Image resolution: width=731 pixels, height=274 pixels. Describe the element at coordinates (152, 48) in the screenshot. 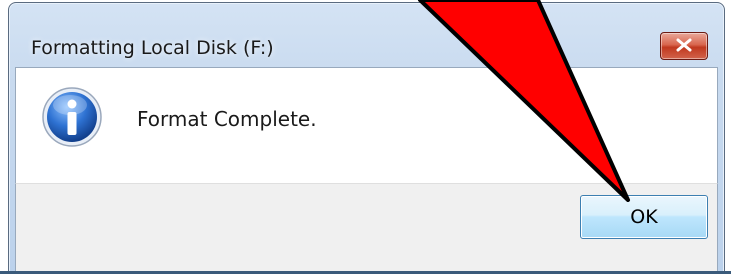

I see `dialog-title: Formatting Local Disk (F:)` at that location.